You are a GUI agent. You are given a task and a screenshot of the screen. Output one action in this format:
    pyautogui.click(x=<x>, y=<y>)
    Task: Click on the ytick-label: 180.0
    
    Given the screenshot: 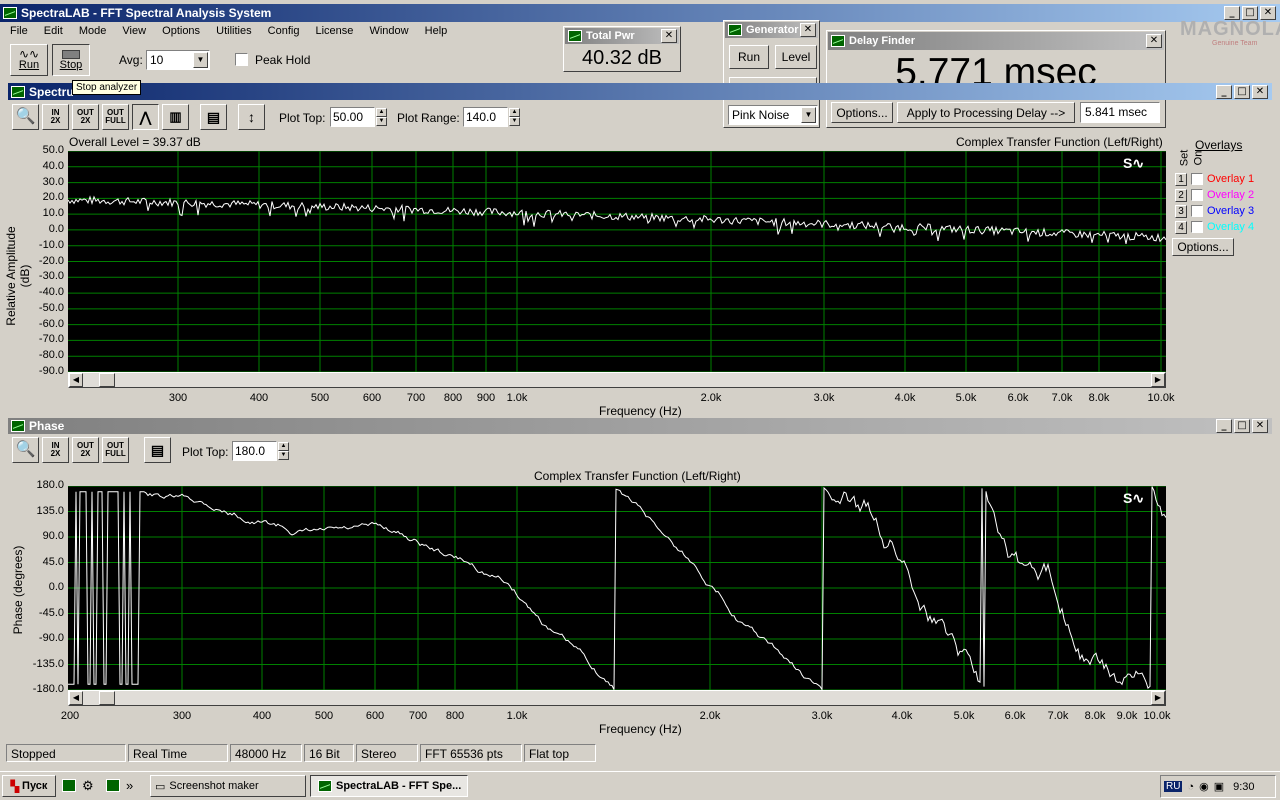 What is the action you would take?
    pyautogui.click(x=50, y=485)
    